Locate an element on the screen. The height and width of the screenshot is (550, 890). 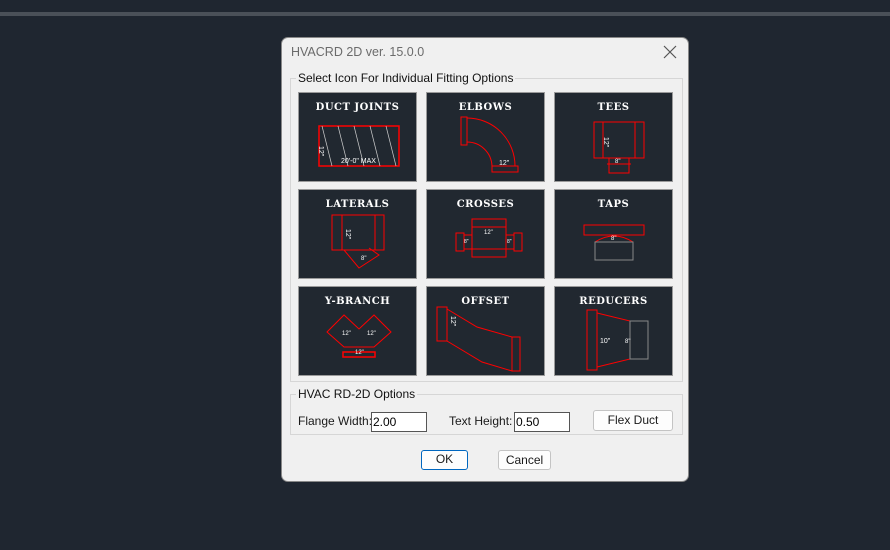
fitting-tile-label: TEES is located at coordinates (613, 107).